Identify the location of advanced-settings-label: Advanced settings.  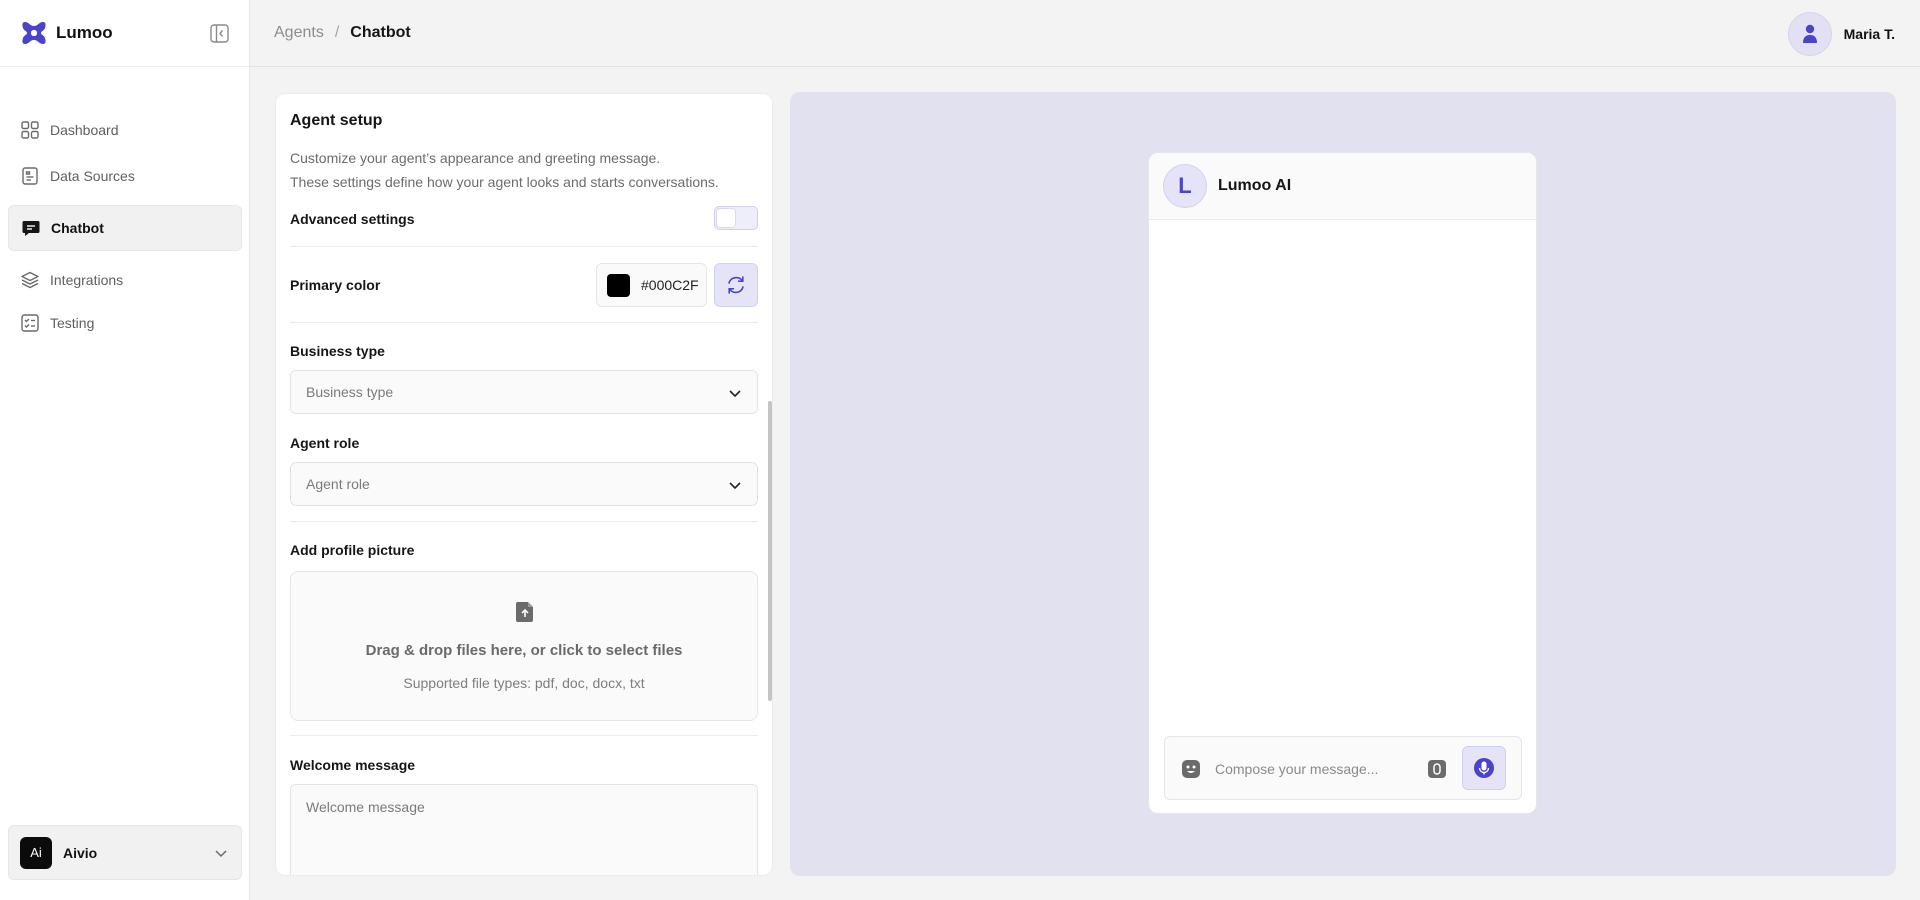
(352, 219).